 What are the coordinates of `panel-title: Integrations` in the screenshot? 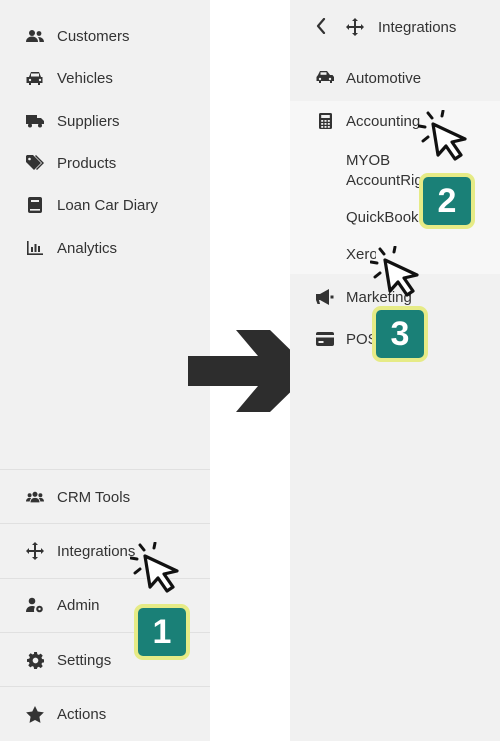 It's located at (417, 27).